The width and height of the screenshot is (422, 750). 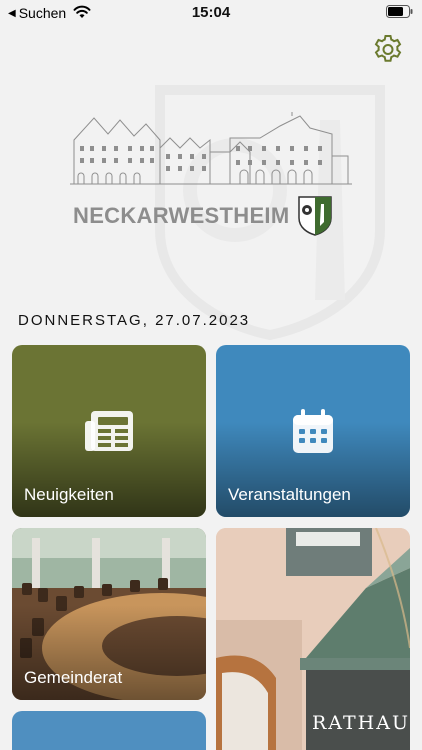 I want to click on settings-gear-icon, so click(x=388, y=48).